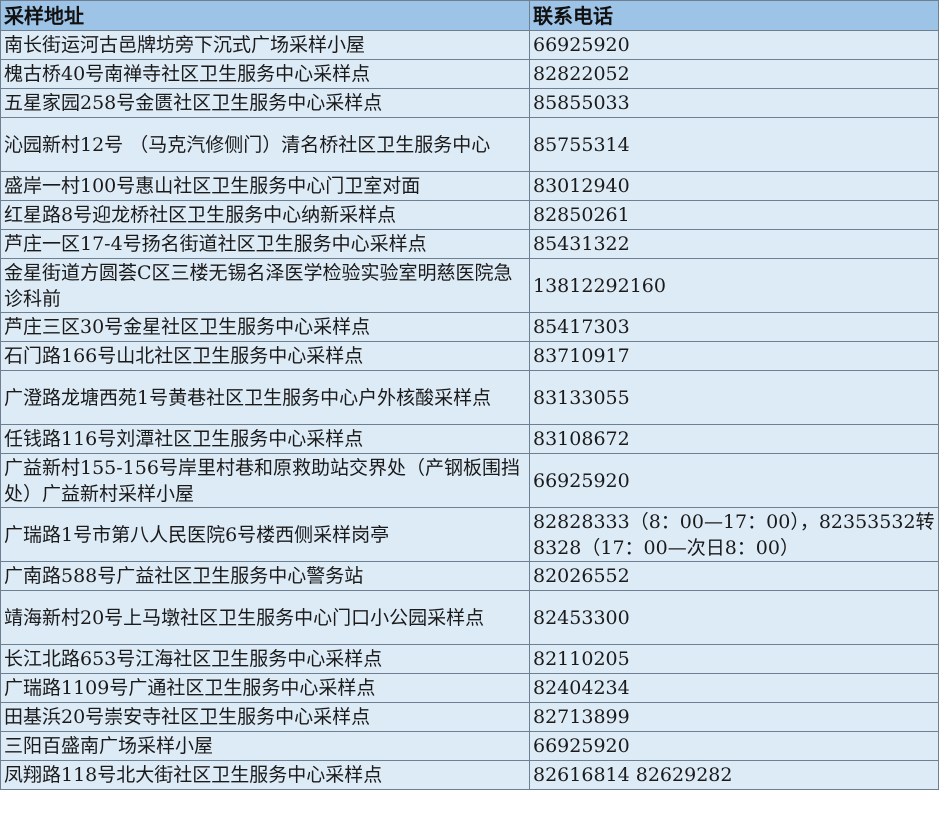 The width and height of the screenshot is (939, 817). Describe the element at coordinates (265, 576) in the screenshot. I see `cell-address: 广南路588号广益社区卫生服务中心警务站` at that location.